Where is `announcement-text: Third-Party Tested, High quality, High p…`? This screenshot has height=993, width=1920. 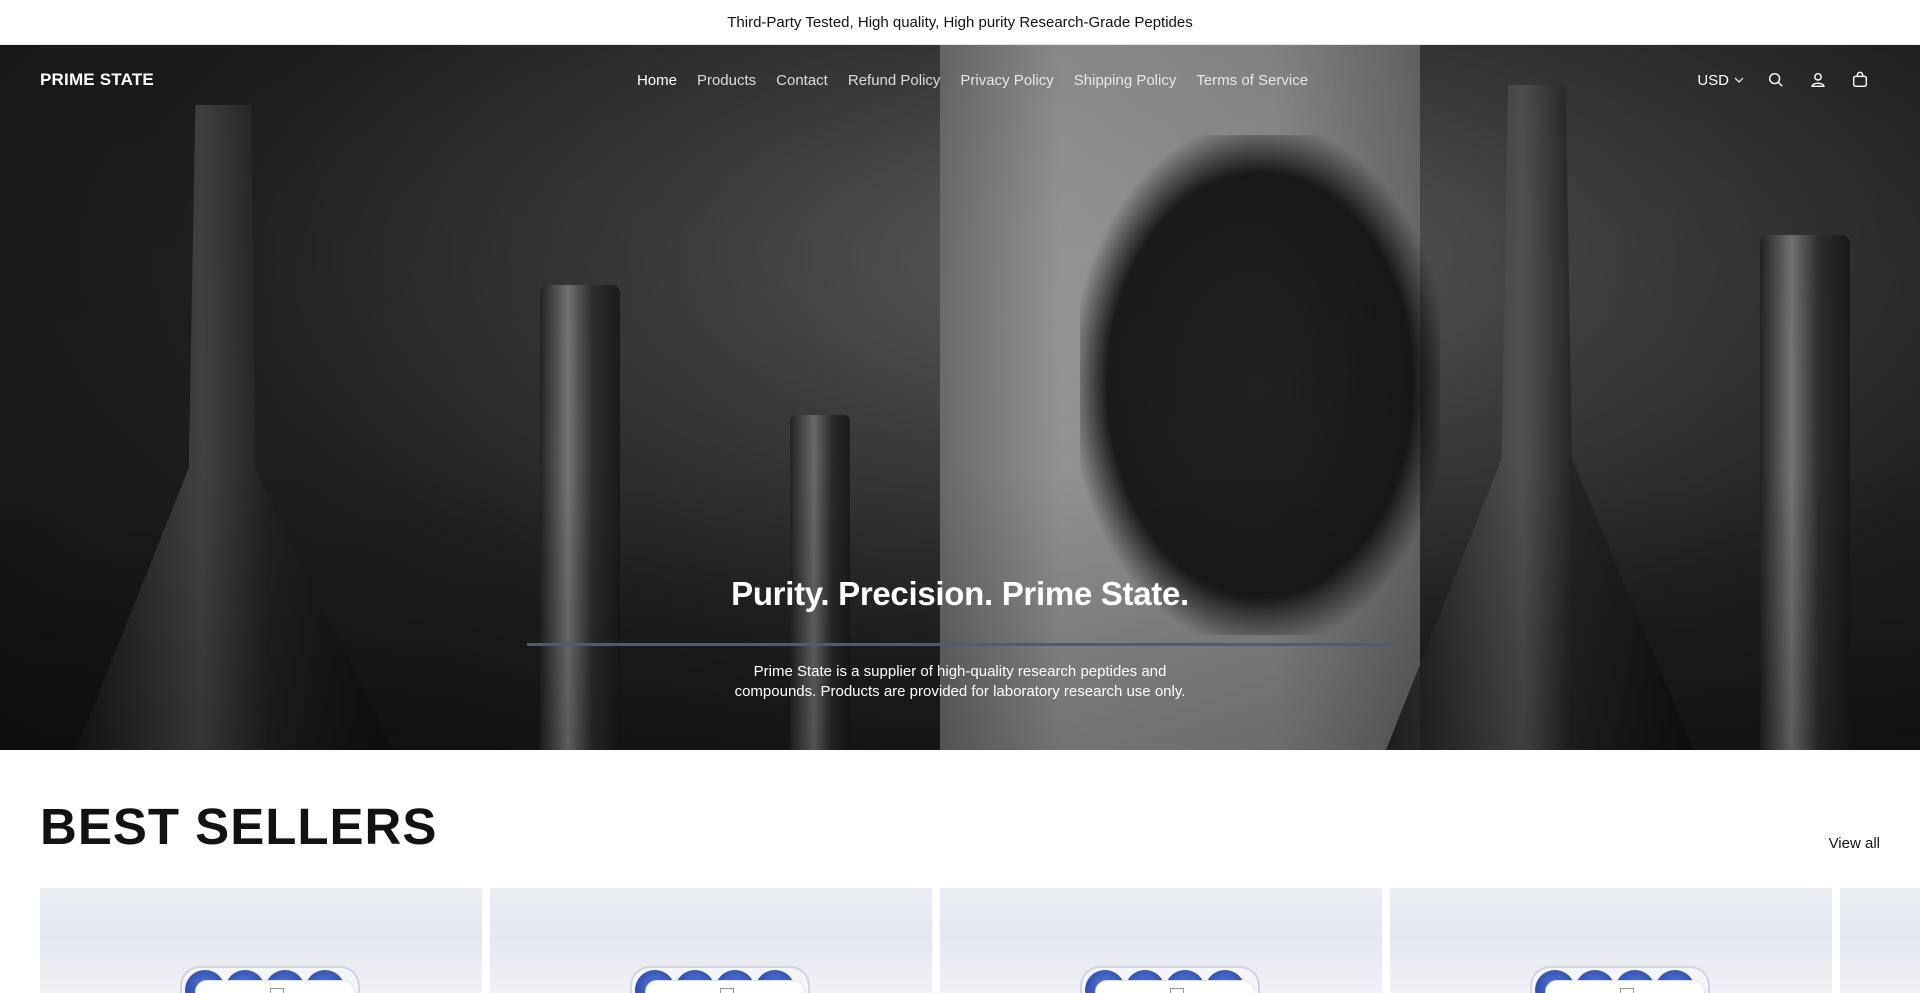
announcement-text: Third-Party Tested, High quality, High p… is located at coordinates (960, 22).